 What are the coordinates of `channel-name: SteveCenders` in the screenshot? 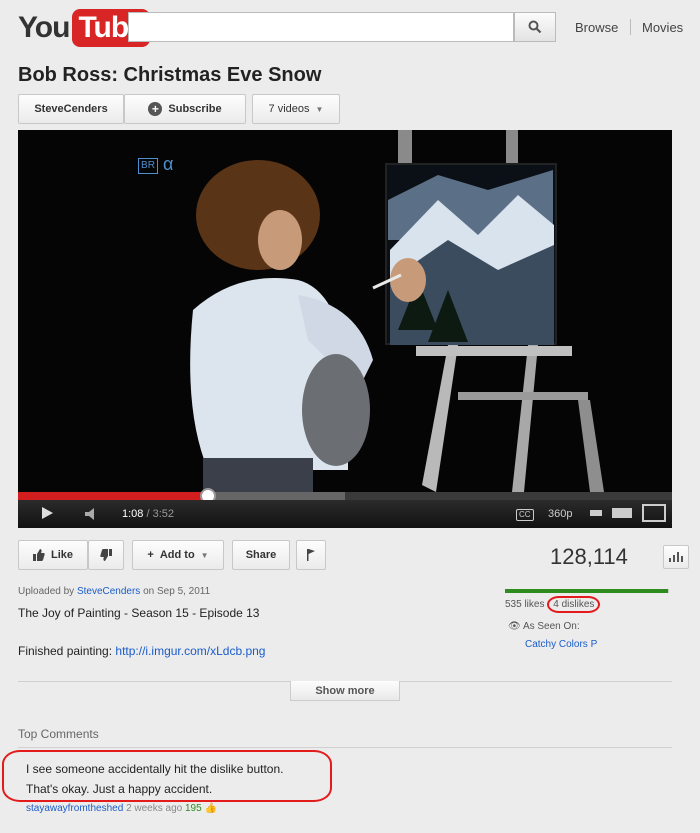 It's located at (71, 109).